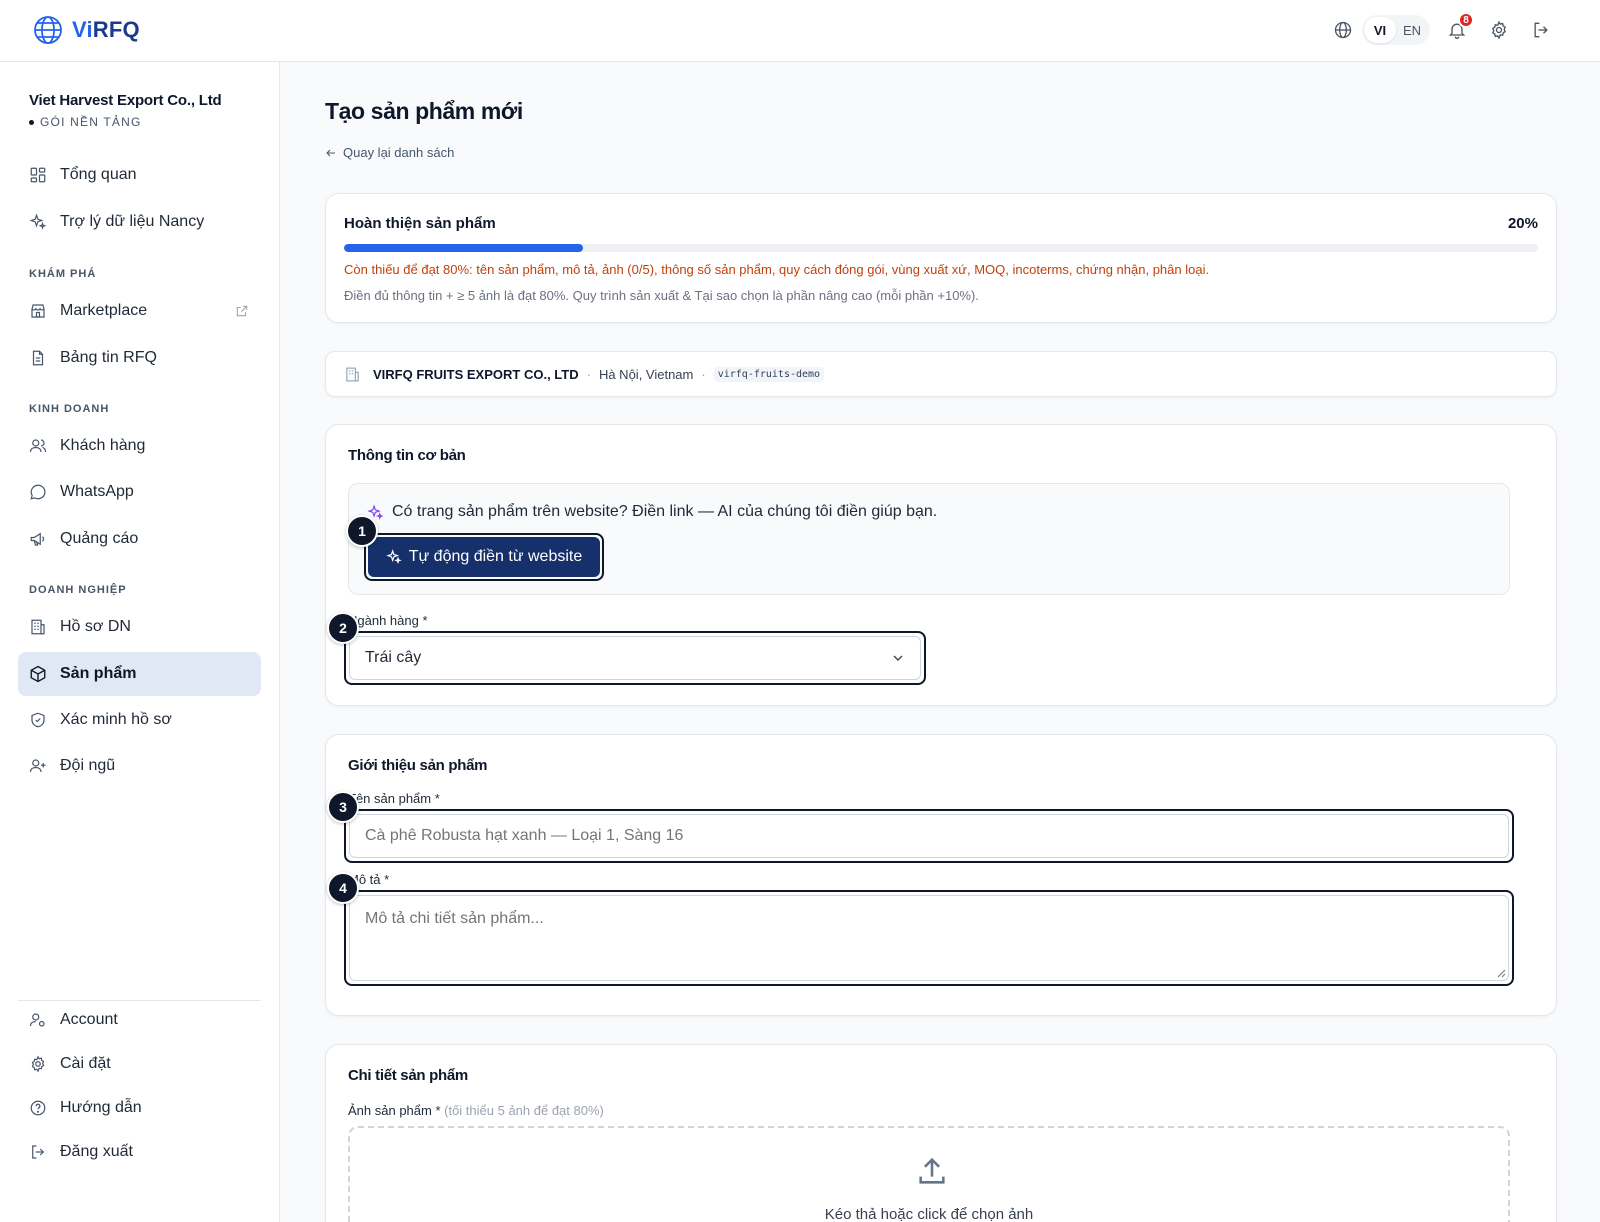  I want to click on users-icon, so click(38, 446).